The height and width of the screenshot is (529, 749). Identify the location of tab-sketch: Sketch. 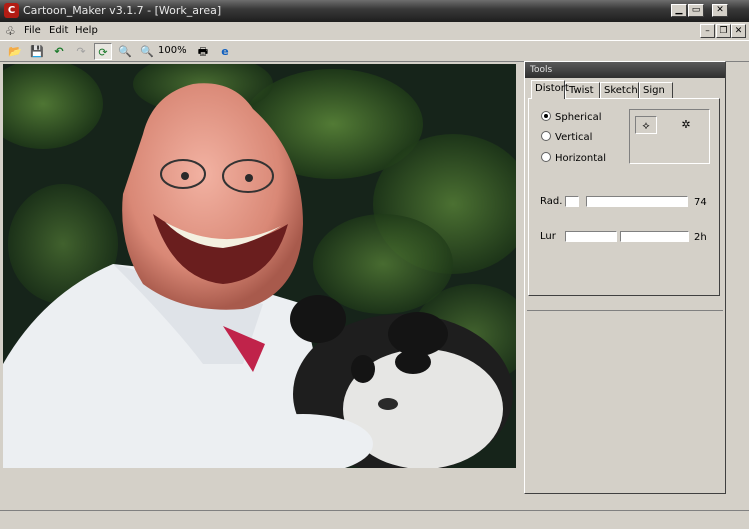
(619, 90).